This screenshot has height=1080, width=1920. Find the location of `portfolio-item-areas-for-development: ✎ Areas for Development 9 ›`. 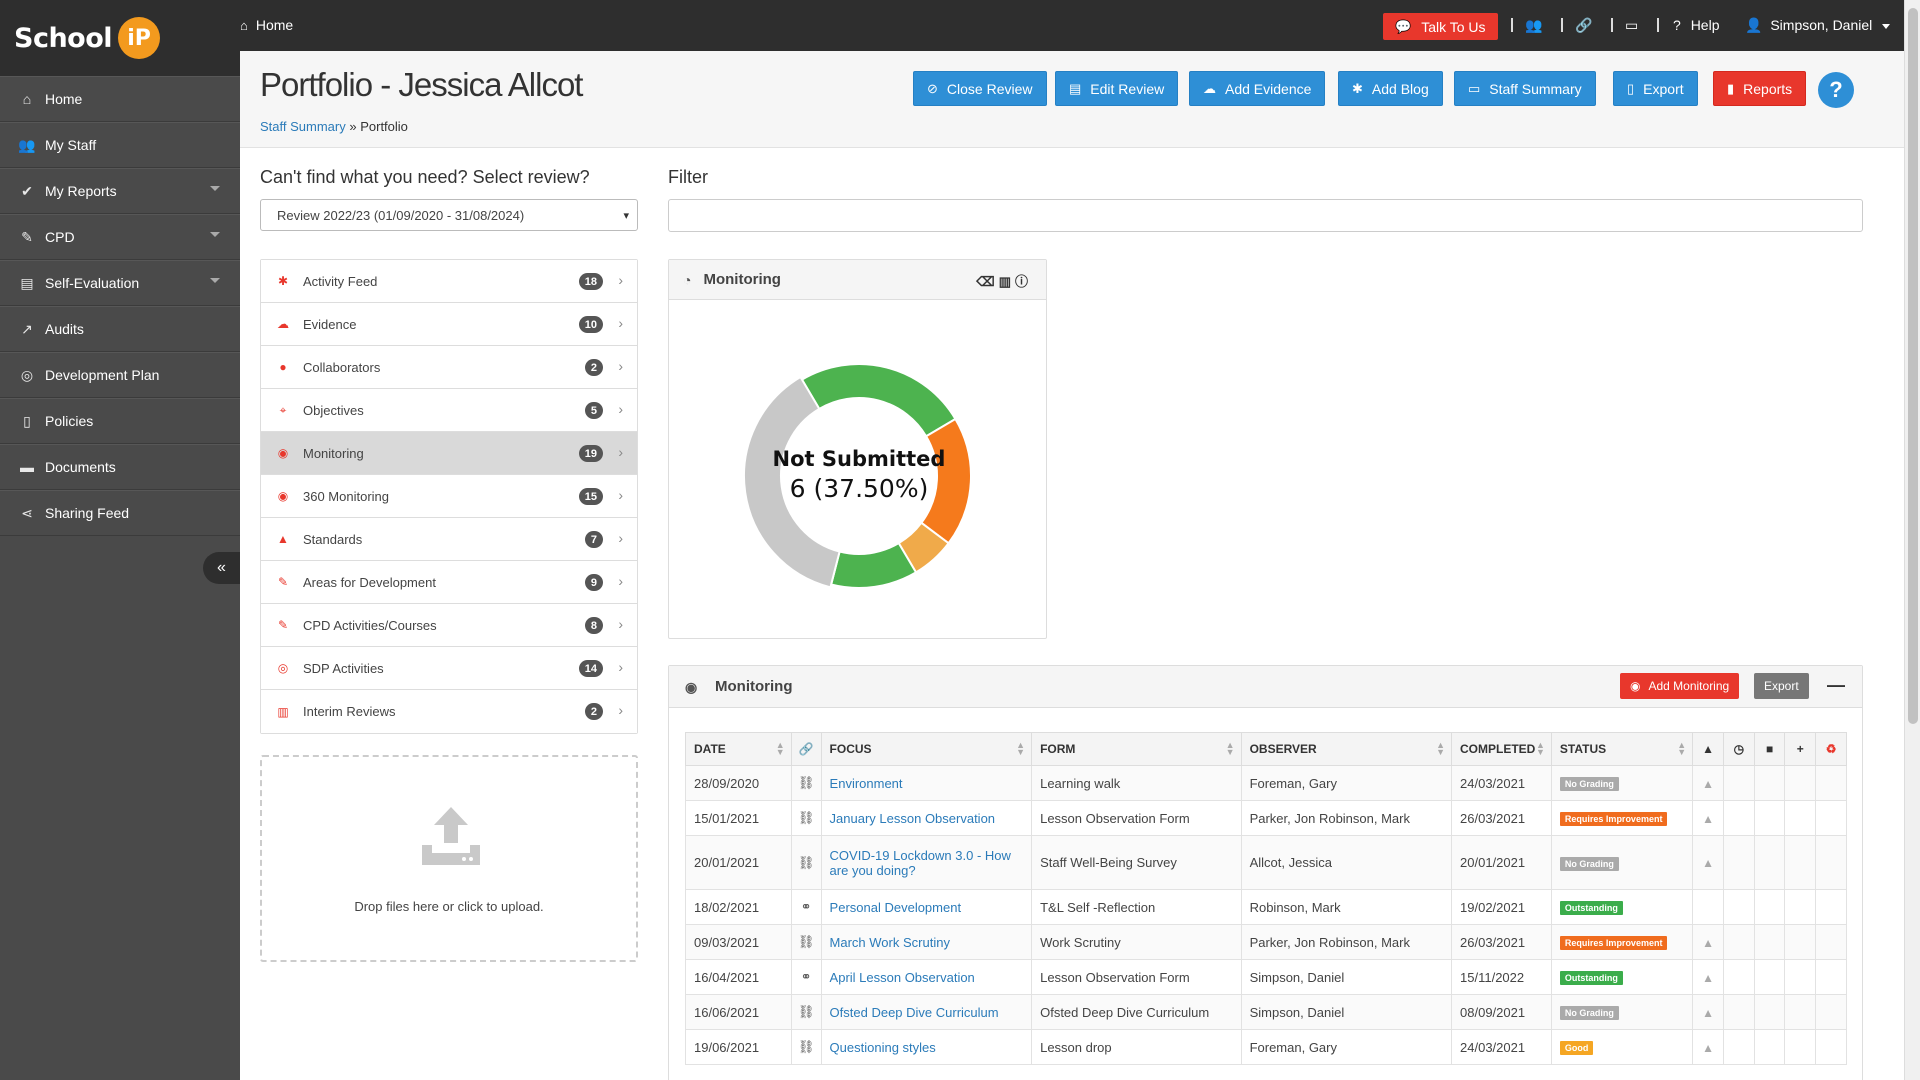

portfolio-item-areas-for-development: ✎ Areas for Development 9 › is located at coordinates (449, 582).